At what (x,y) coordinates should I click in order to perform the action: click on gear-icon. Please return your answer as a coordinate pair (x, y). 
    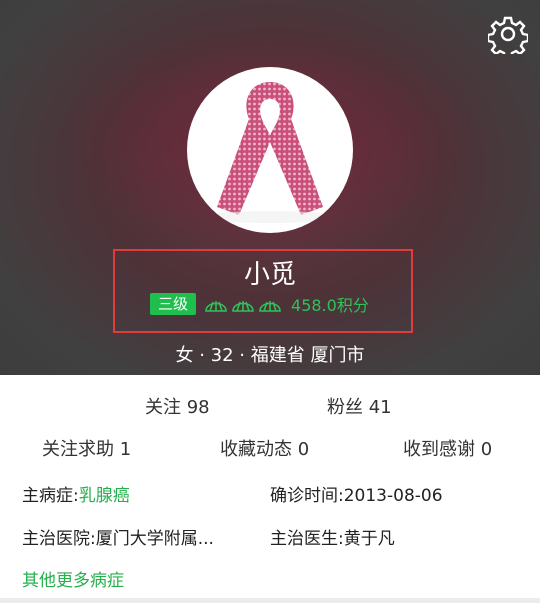
    Looking at the image, I should click on (508, 37).